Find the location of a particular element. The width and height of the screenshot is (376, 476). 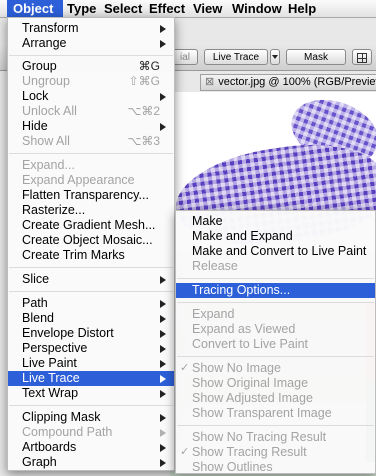

menu-item-expand-appearance: Expand Appearance is located at coordinates (91, 180).